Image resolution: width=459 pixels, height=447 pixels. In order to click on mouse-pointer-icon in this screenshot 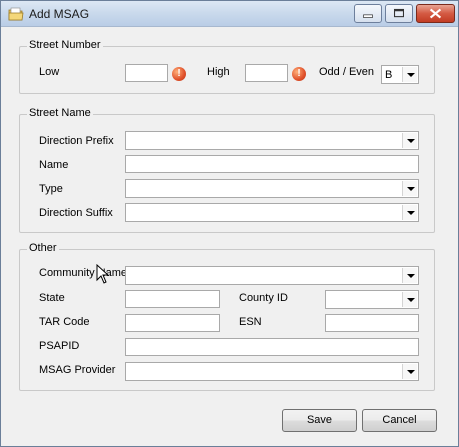, I will do `click(103, 274)`.